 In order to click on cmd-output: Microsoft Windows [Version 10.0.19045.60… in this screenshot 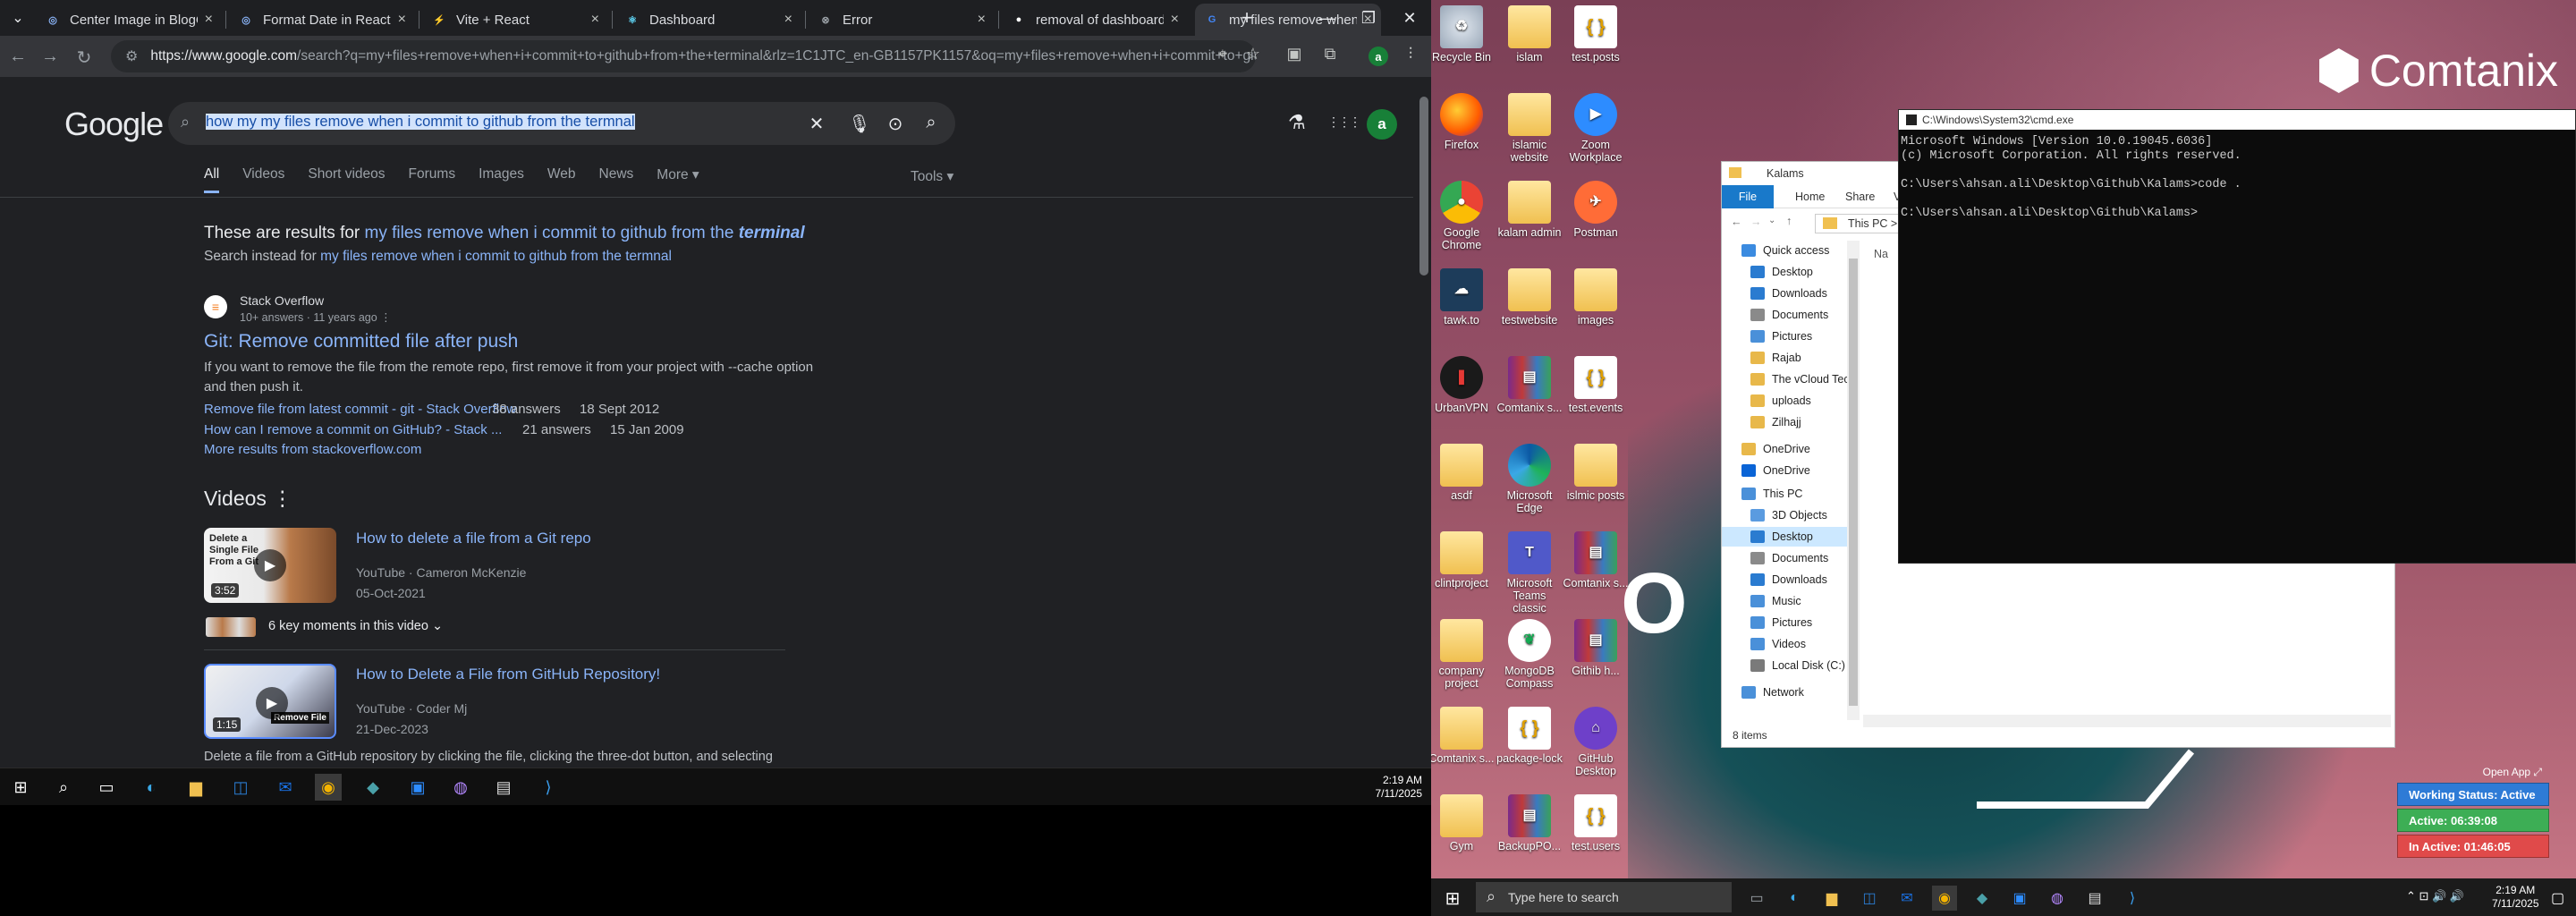, I will do `click(2237, 175)`.